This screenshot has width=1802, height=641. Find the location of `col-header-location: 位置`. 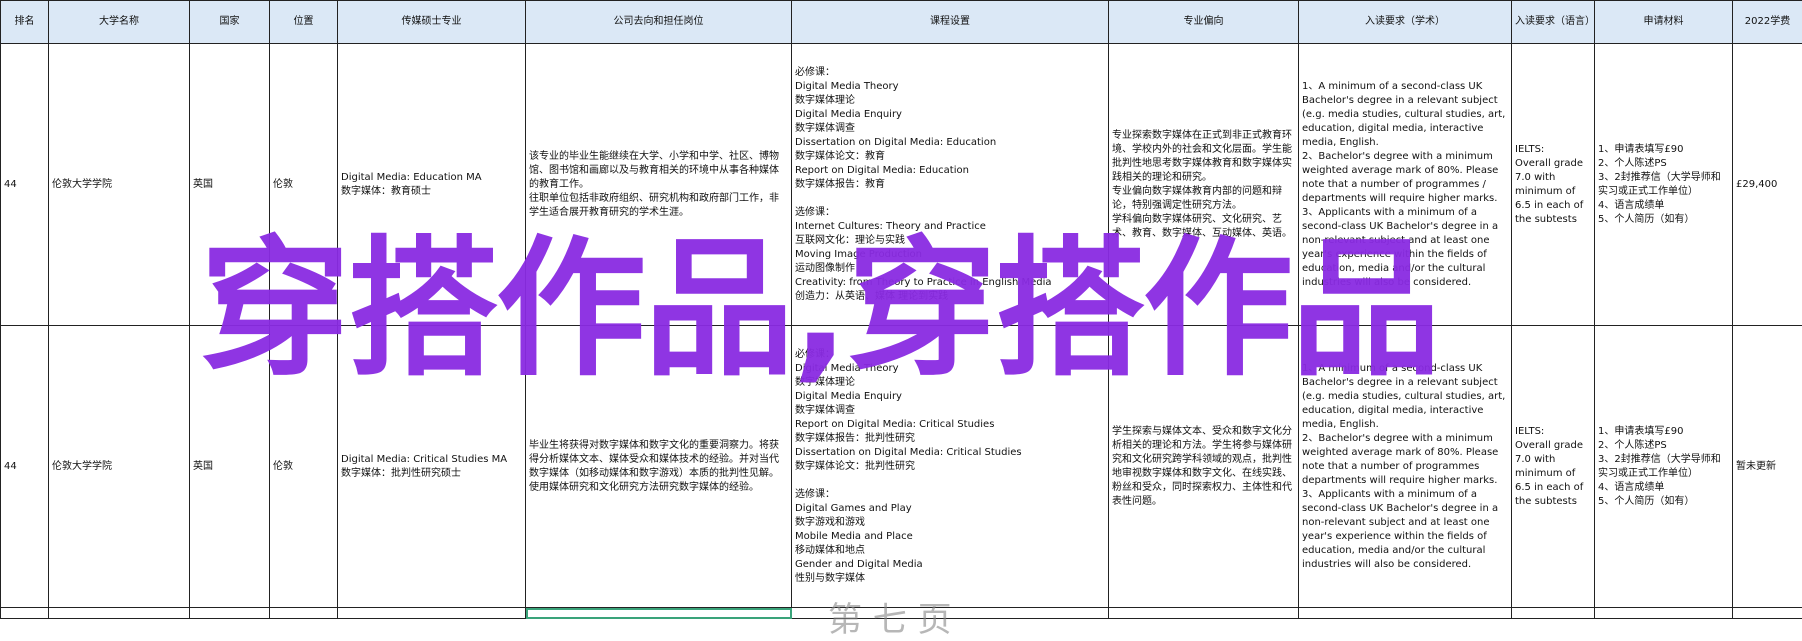

col-header-location: 位置 is located at coordinates (304, 22).